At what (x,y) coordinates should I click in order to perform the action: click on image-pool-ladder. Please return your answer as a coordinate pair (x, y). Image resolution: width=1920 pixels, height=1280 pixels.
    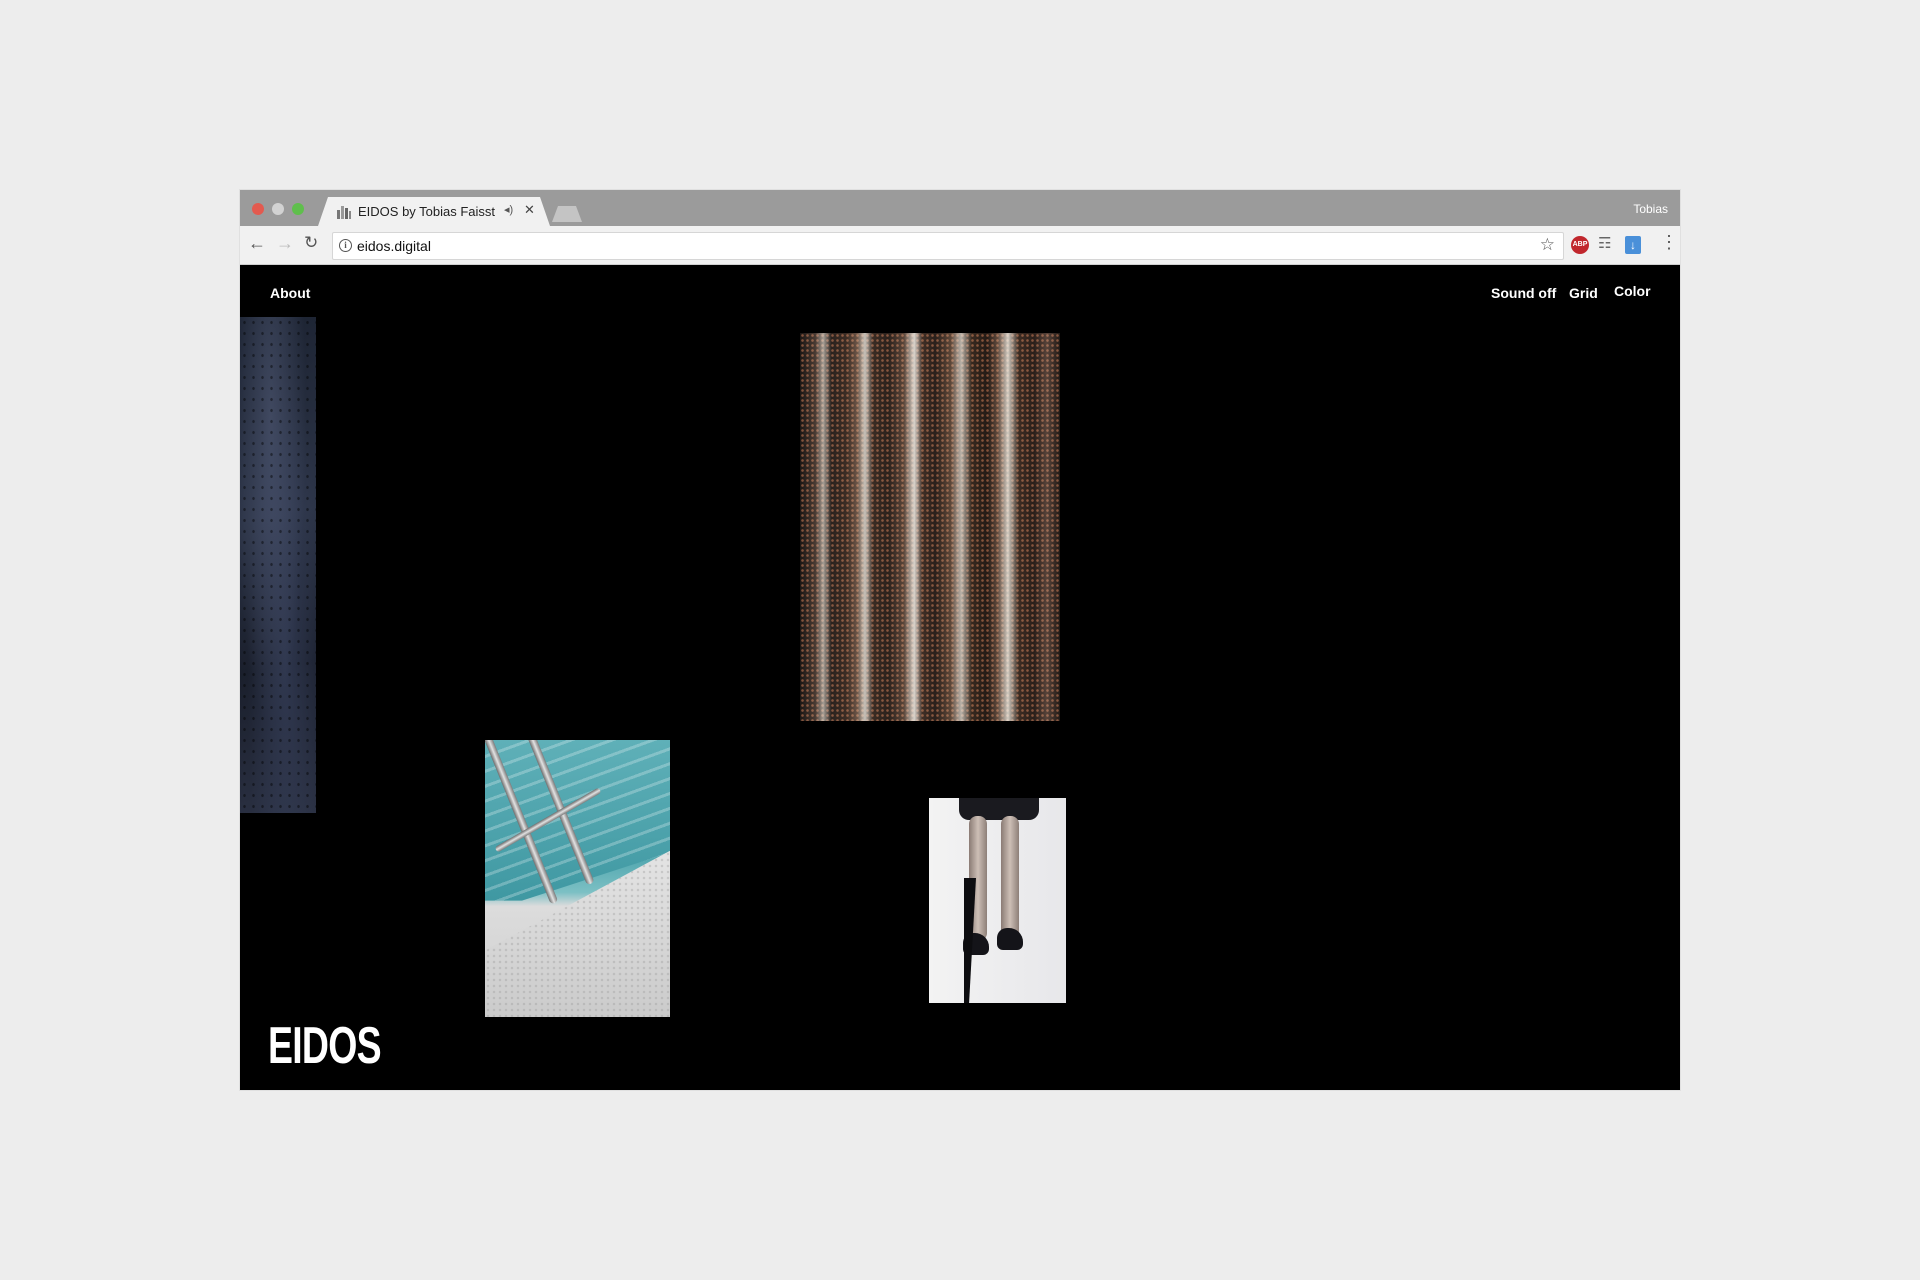
    Looking at the image, I should click on (577, 878).